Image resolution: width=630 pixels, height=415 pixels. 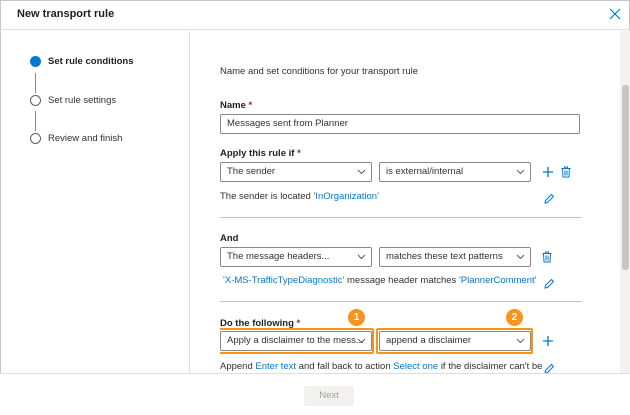 What do you see at coordinates (400, 124) in the screenshot?
I see `rule-name-input: Messages sent from Planner` at bounding box center [400, 124].